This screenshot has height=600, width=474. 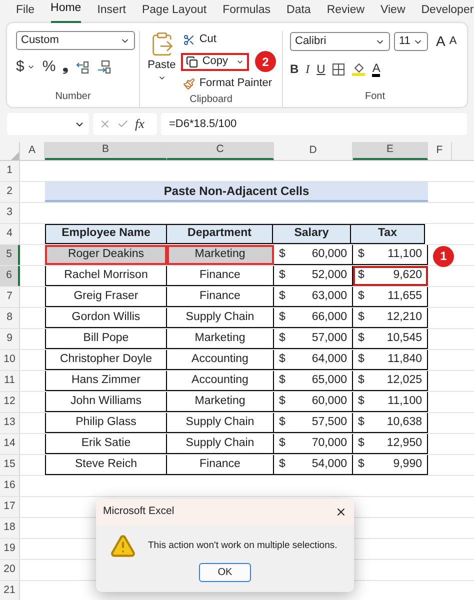 I want to click on font-color-button: A, so click(x=376, y=69).